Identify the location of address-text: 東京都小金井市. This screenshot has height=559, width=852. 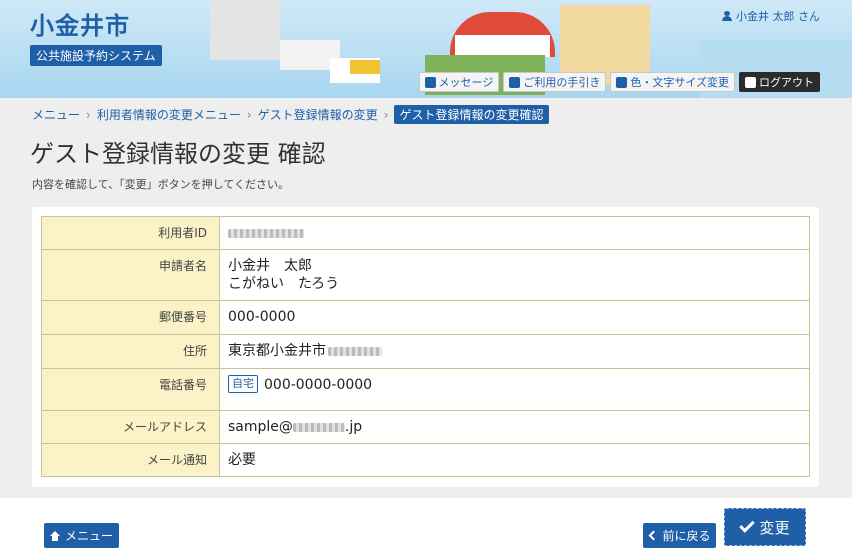
(277, 351).